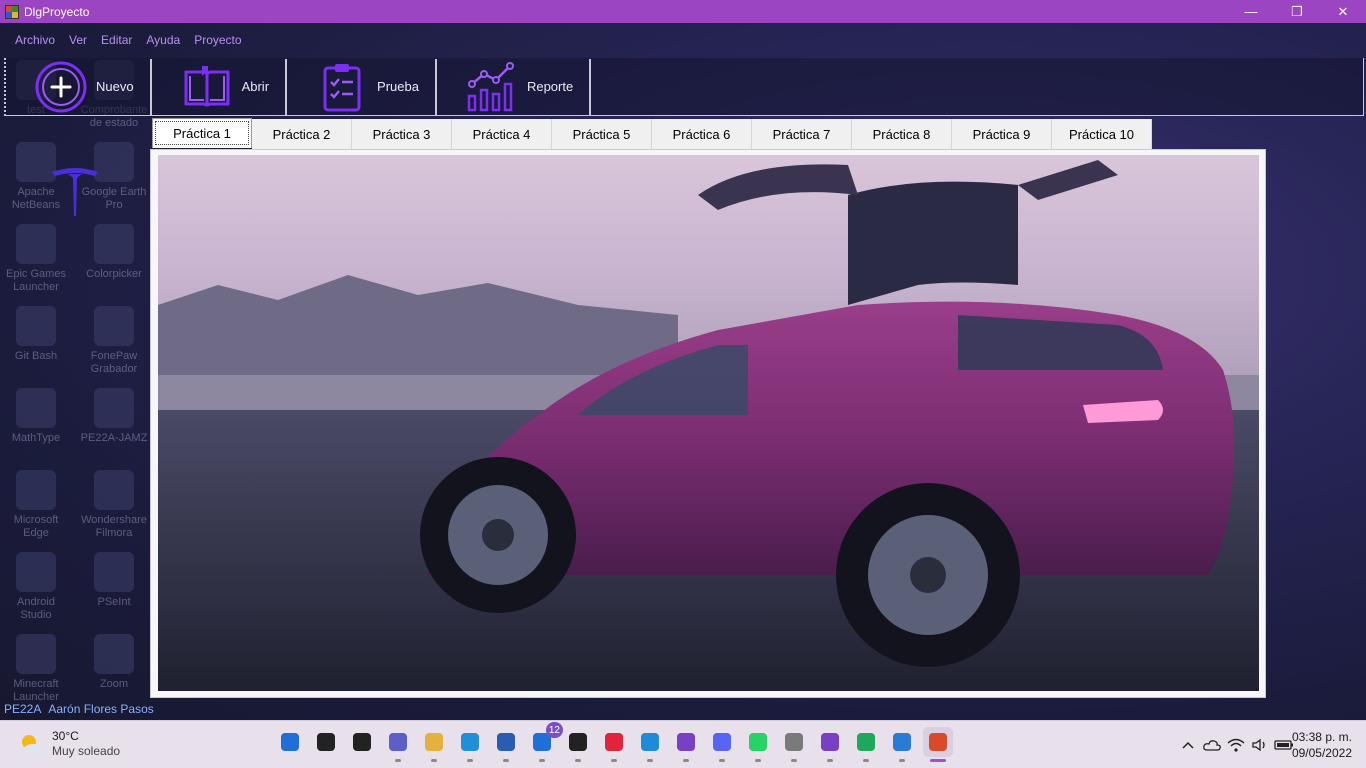  What do you see at coordinates (902, 744) in the screenshot?
I see `photos-icon` at bounding box center [902, 744].